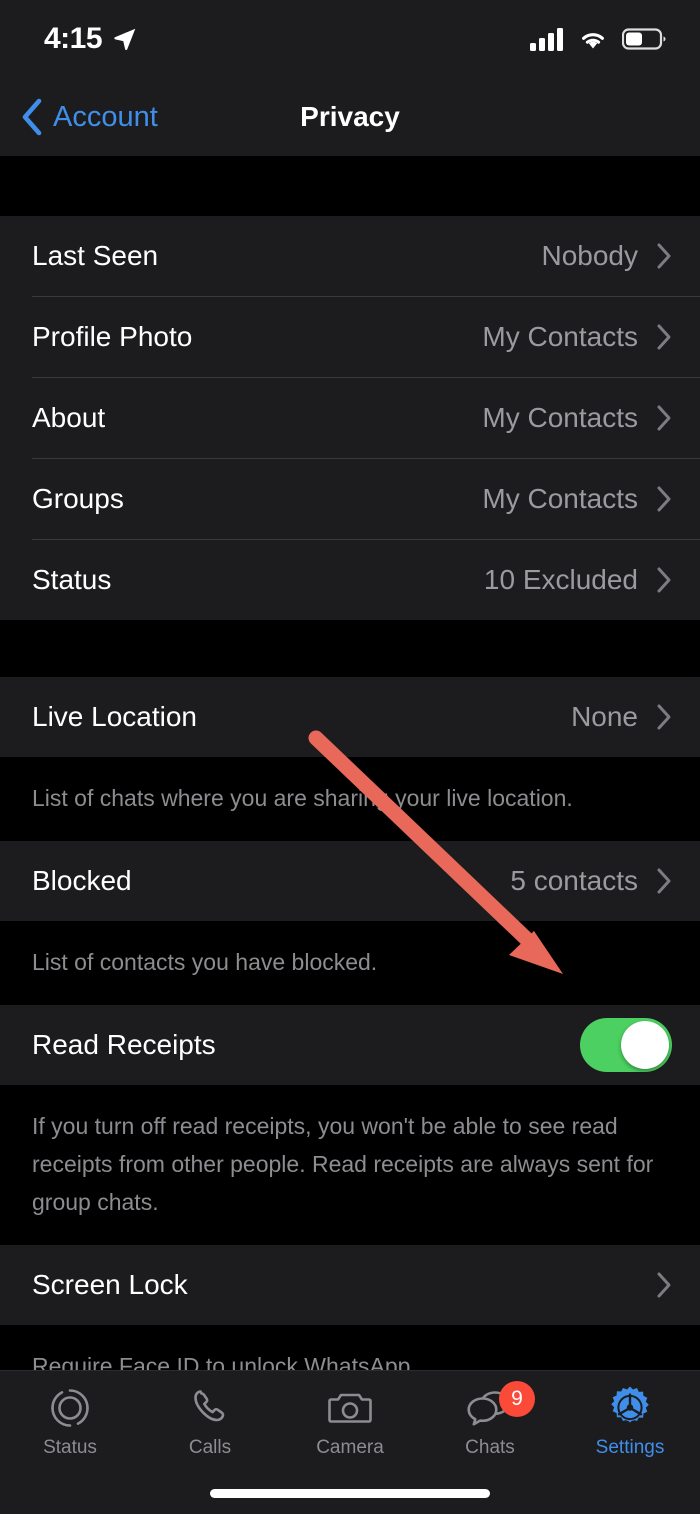 Image resolution: width=700 pixels, height=1514 pixels. I want to click on chats-unread-badge: 9, so click(517, 1399).